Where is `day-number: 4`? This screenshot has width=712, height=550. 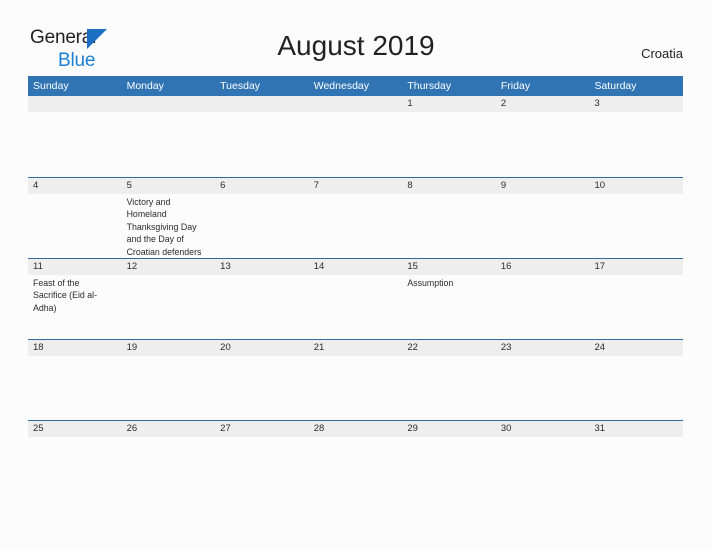
day-number: 4 is located at coordinates (75, 186).